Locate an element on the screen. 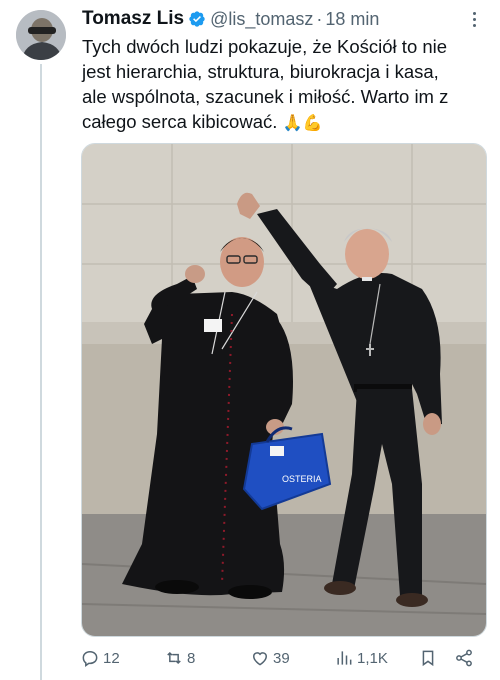 This screenshot has height=680, width=500. share-icon is located at coordinates (464, 658).